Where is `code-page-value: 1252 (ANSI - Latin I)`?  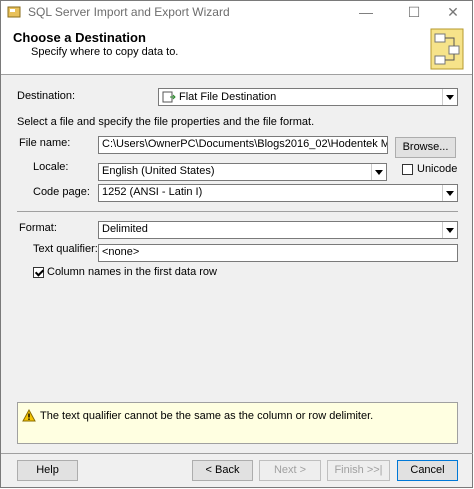 code-page-value: 1252 (ANSI - Latin I) is located at coordinates (152, 192).